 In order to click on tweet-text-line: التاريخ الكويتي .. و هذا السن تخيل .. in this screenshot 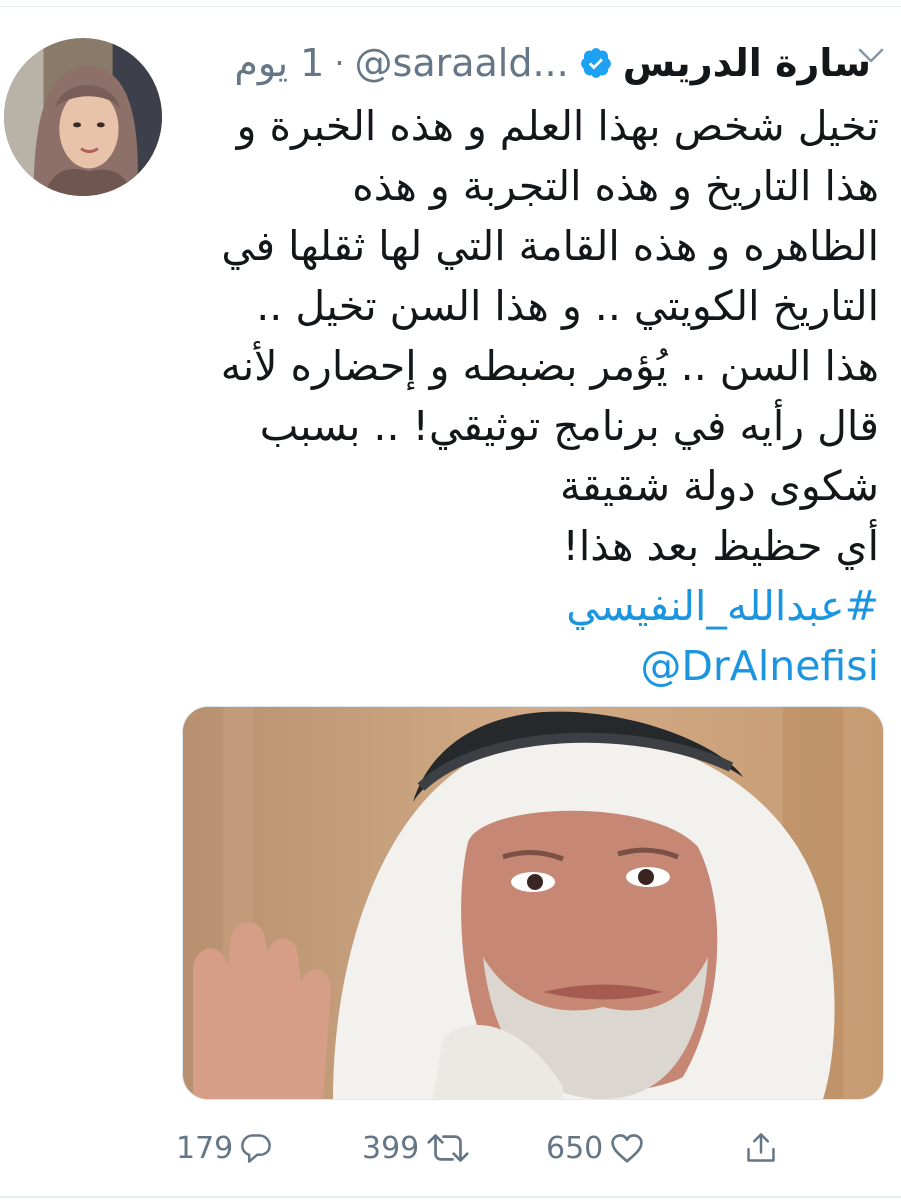, I will do `click(567, 306)`.